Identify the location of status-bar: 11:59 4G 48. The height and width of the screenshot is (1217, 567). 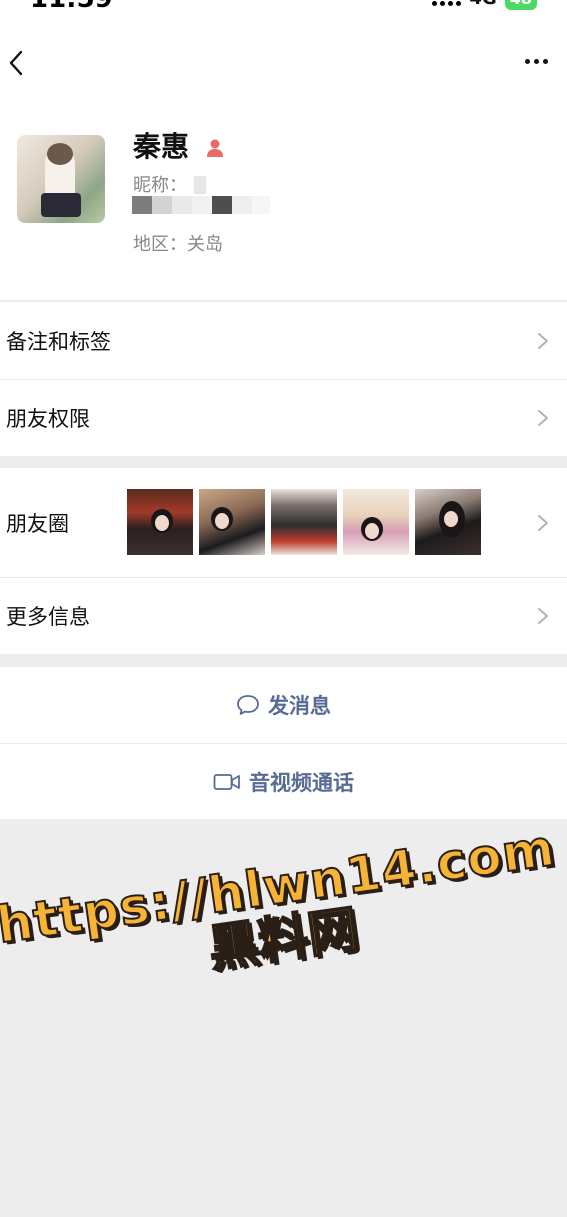
(283, 7).